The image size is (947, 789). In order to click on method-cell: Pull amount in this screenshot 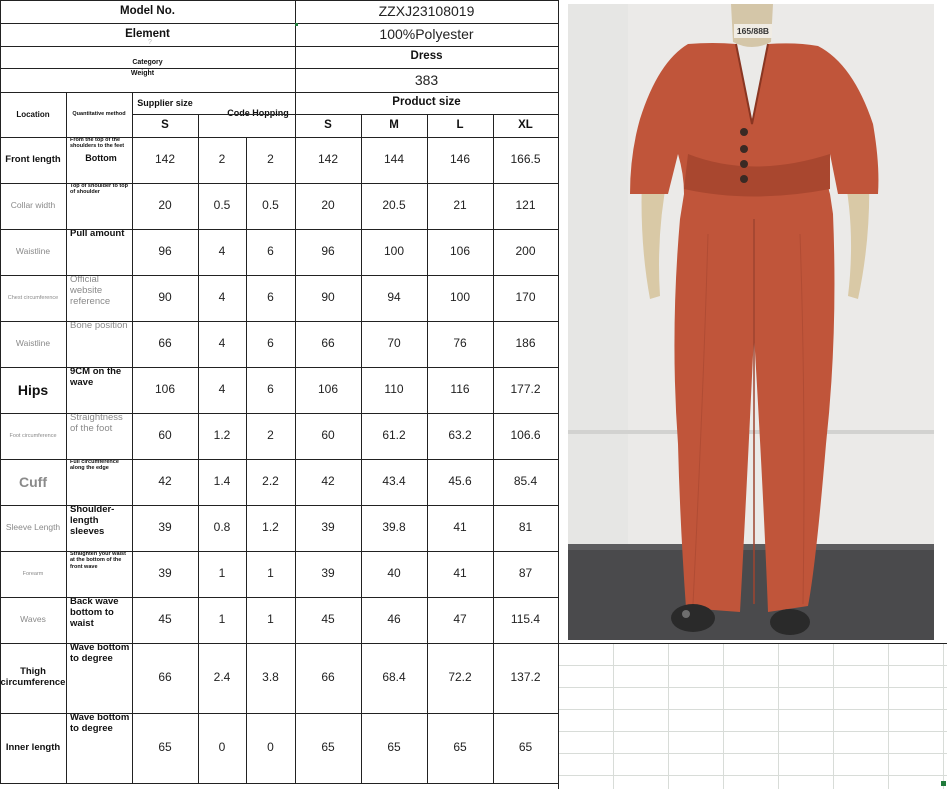, I will do `click(99, 252)`.